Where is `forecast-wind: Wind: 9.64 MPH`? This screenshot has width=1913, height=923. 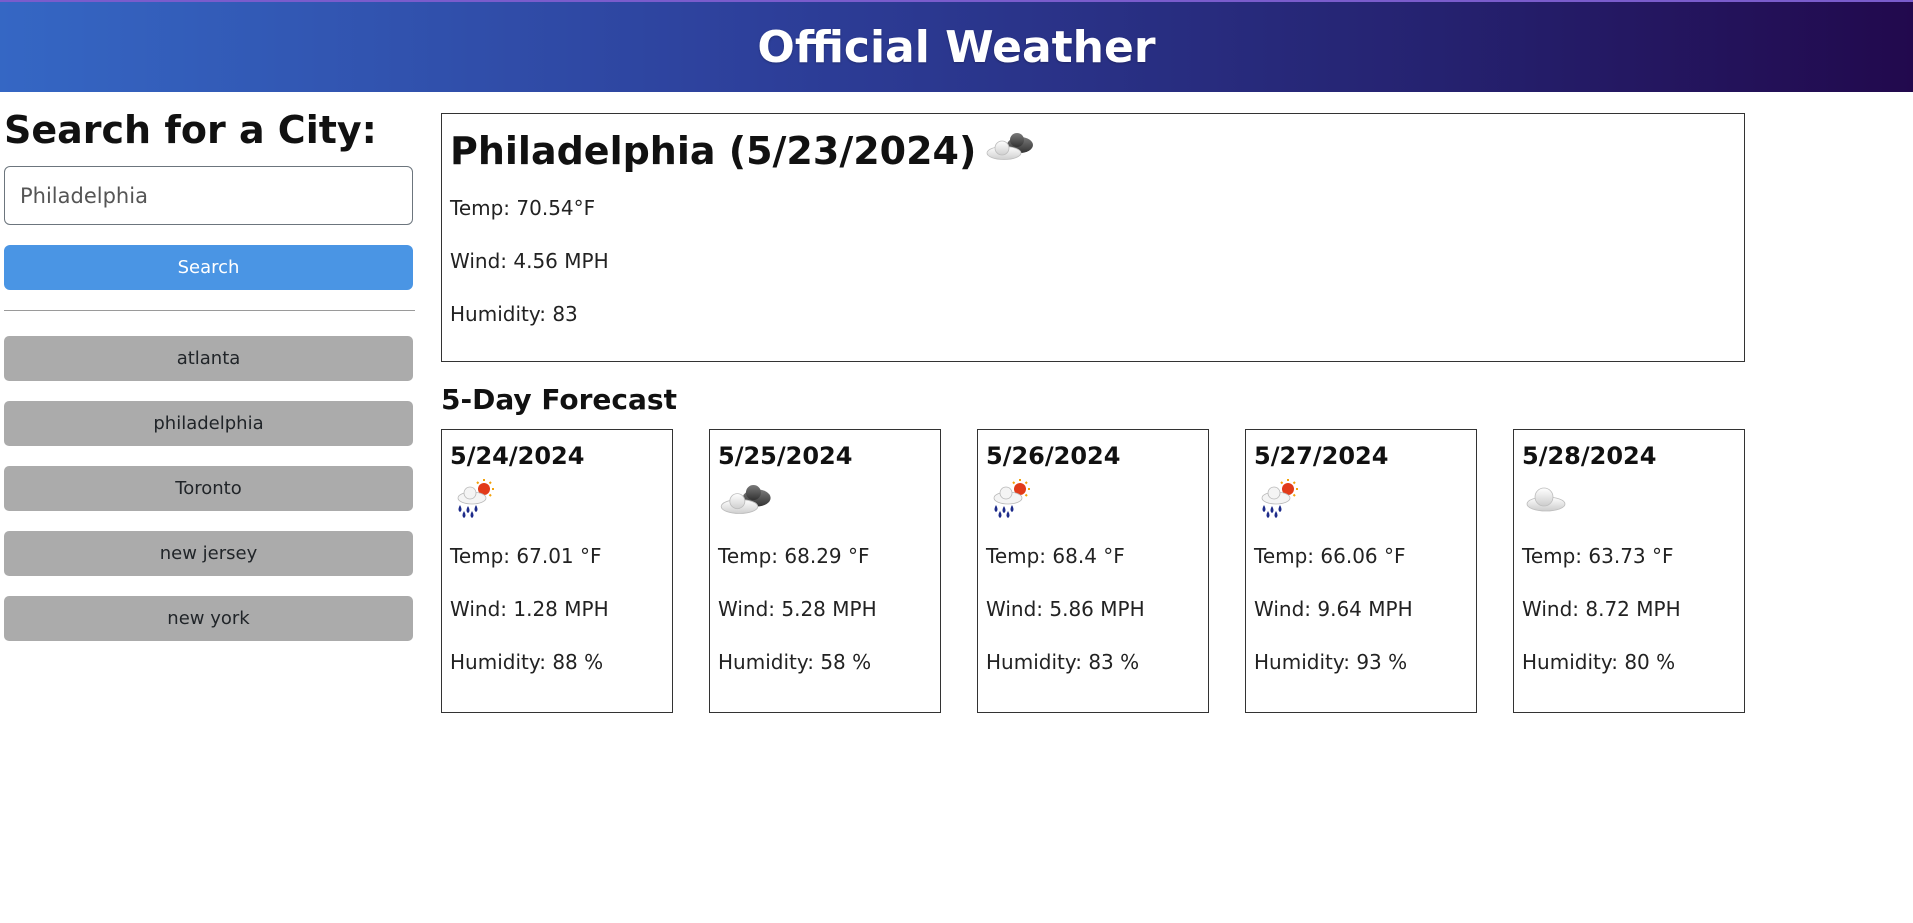
forecast-wind: Wind: 9.64 MPH is located at coordinates (1333, 609).